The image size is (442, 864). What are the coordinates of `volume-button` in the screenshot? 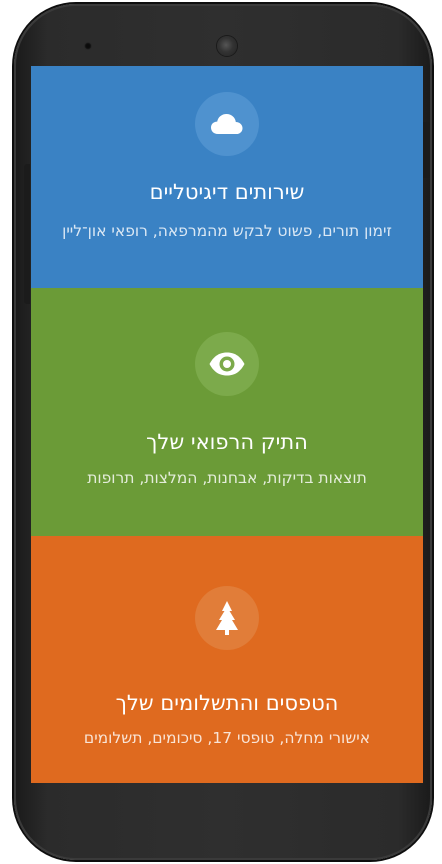 It's located at (27, 234).